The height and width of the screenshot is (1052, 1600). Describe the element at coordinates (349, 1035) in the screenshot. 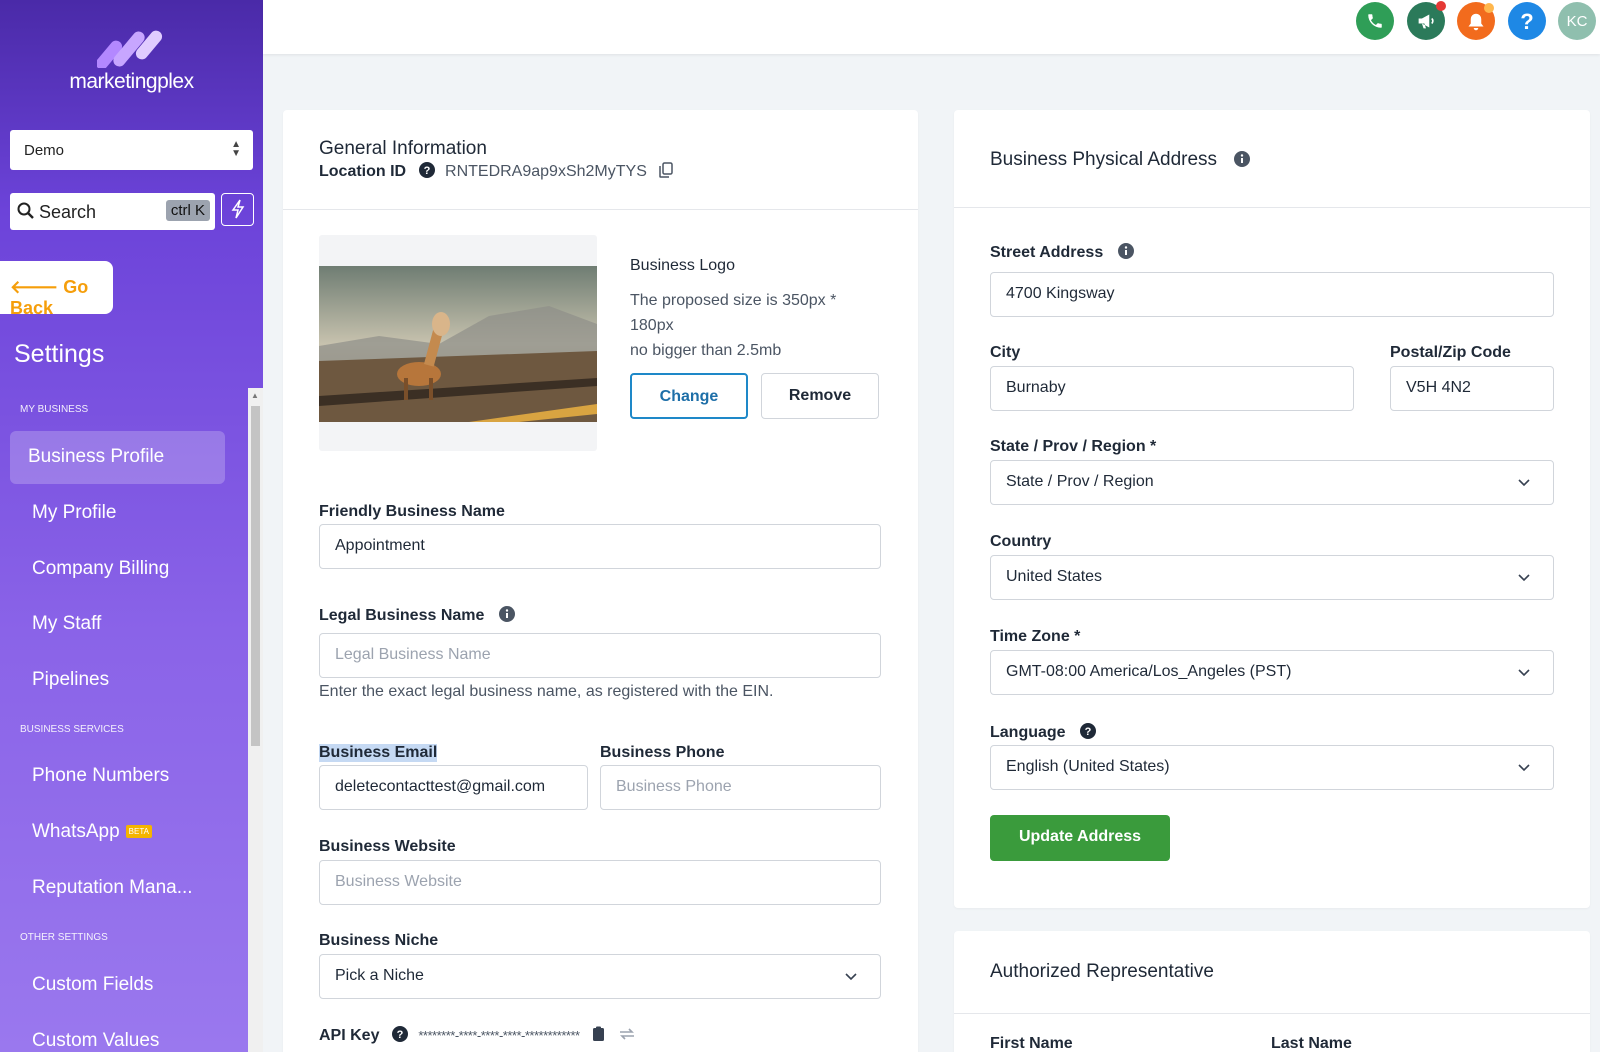

I see `api-key-label: API Key` at that location.